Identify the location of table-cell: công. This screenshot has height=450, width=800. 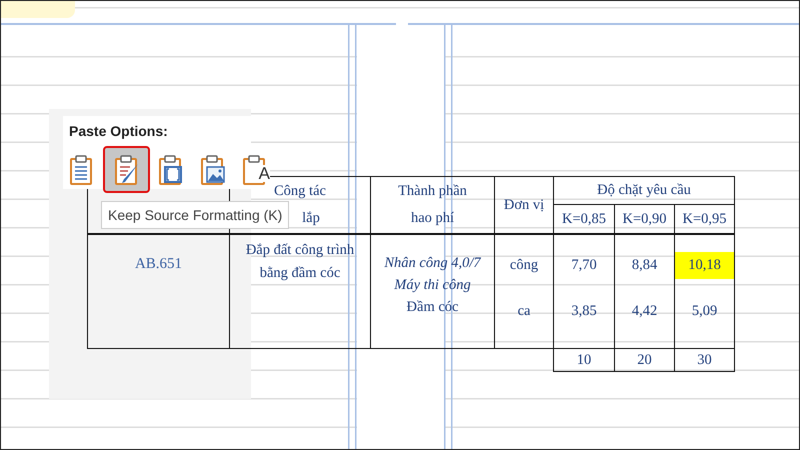
(524, 264).